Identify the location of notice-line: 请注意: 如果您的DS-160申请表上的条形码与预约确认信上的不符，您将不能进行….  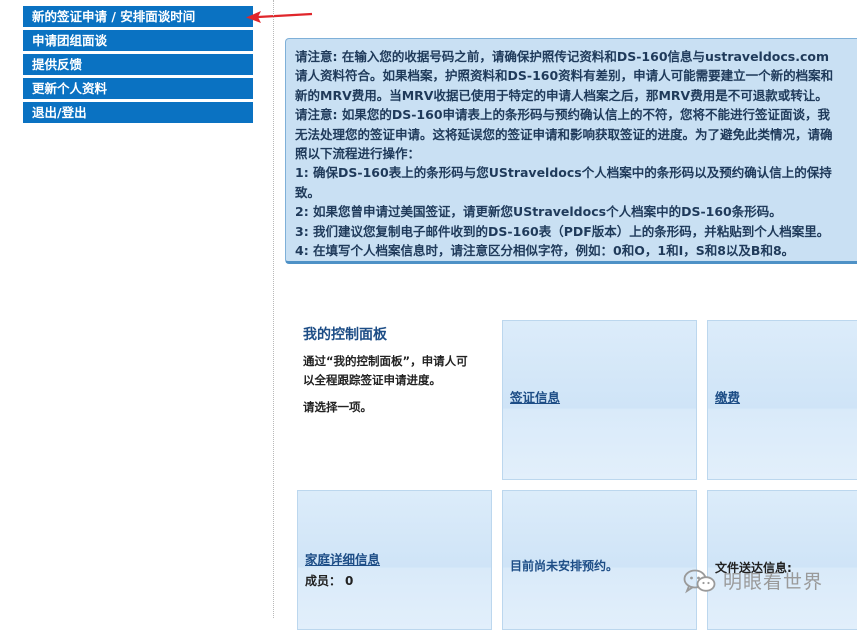
(563, 115).